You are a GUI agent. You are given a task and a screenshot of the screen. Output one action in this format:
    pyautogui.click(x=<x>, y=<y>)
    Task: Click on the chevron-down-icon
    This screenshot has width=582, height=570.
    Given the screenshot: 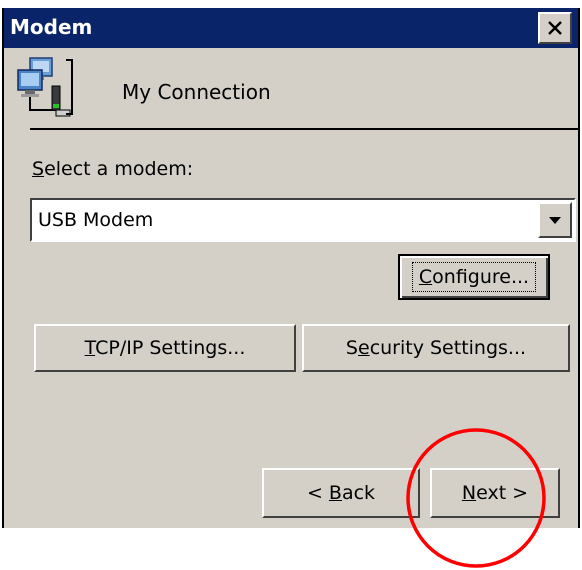 What is the action you would take?
    pyautogui.click(x=555, y=220)
    